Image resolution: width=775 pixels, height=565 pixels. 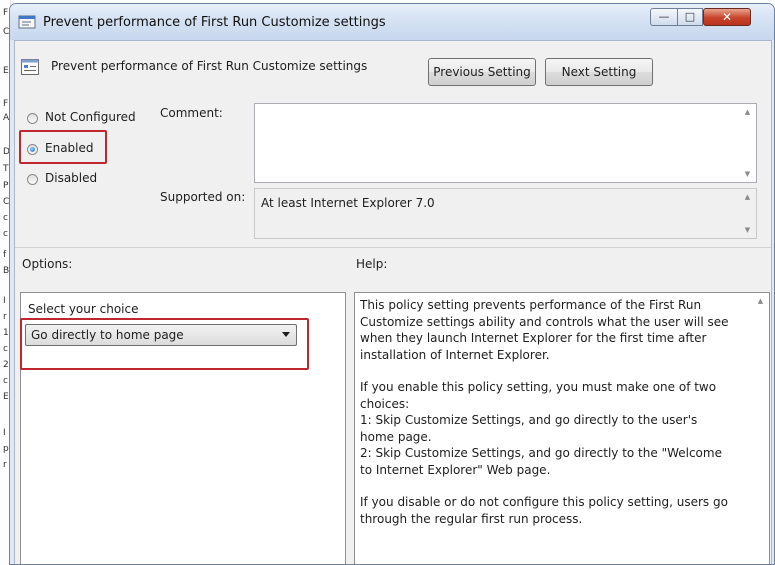 What do you see at coordinates (747, 143) in the screenshot?
I see `comment-scrollbar: ▲ ▼` at bounding box center [747, 143].